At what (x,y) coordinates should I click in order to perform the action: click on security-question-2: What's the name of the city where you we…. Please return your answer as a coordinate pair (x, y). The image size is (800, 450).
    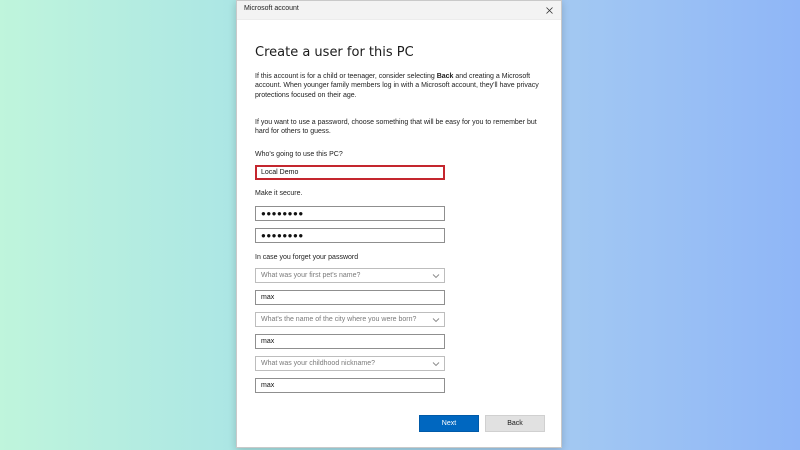
    Looking at the image, I should click on (339, 319).